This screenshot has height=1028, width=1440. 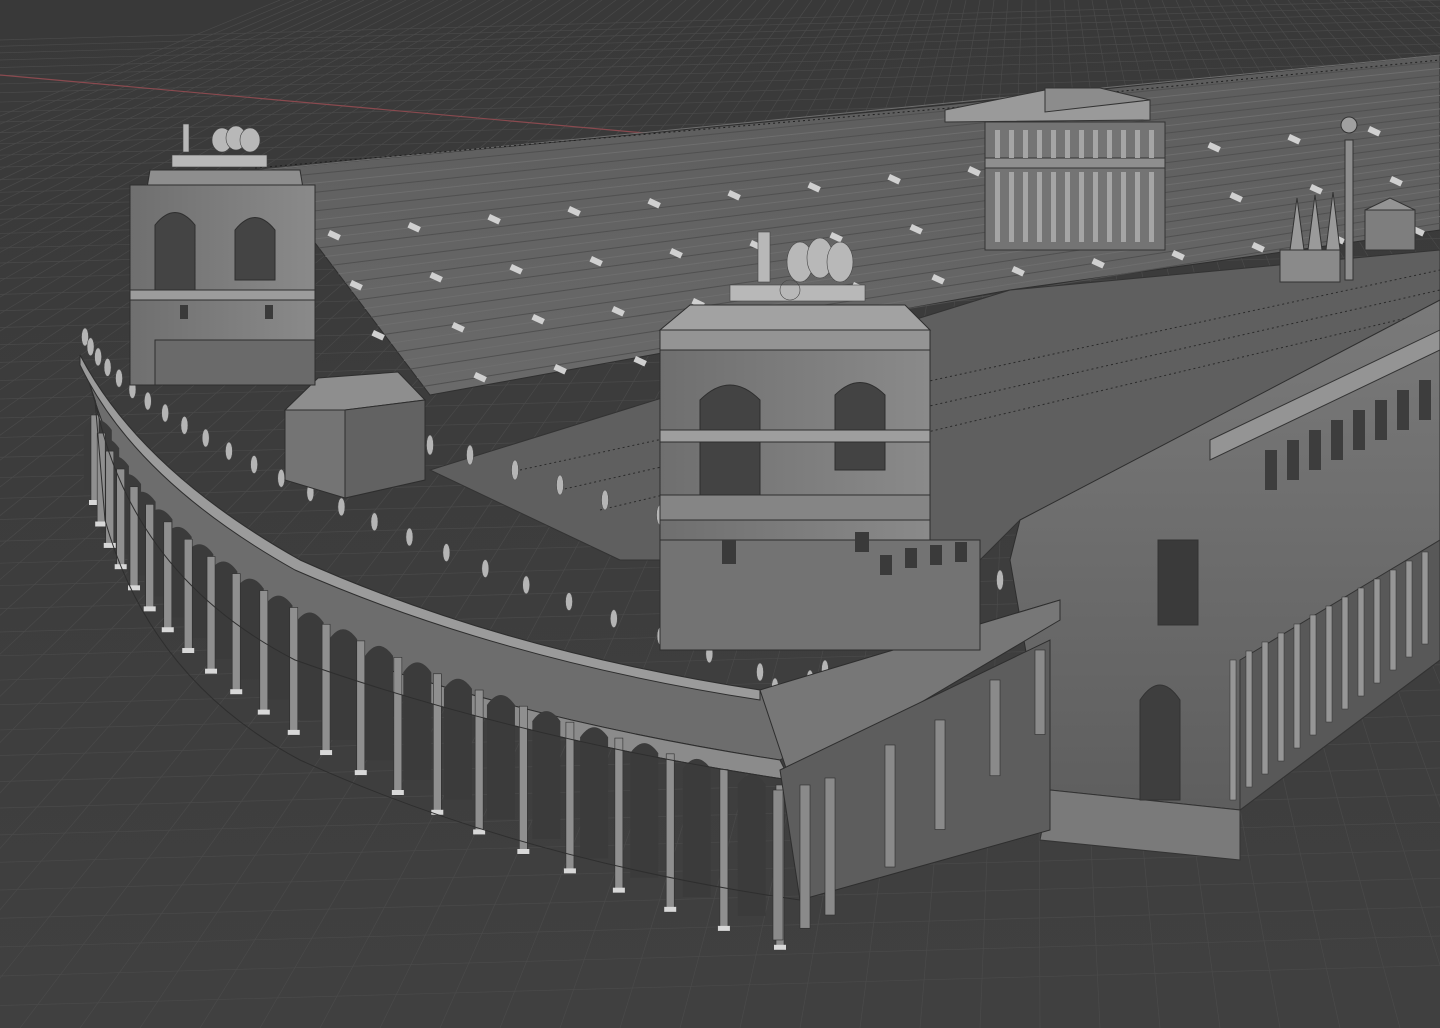 I want to click on shrine-box, so click(x=355, y=435).